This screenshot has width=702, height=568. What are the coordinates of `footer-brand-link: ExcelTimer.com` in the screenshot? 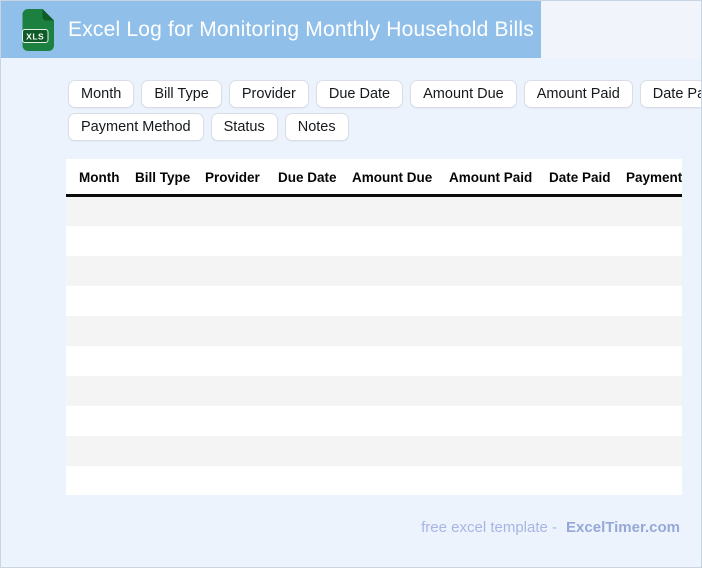 It's located at (623, 527).